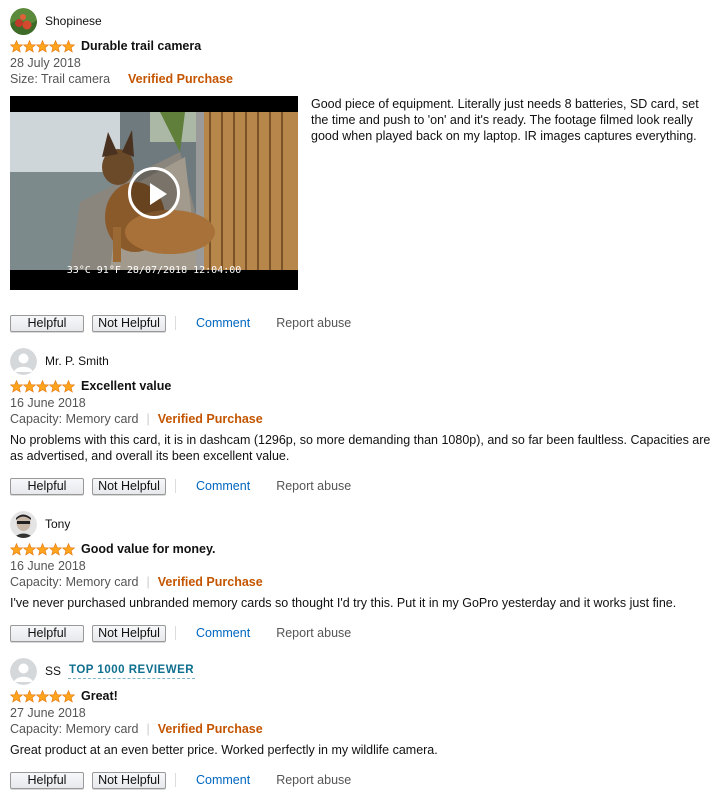  What do you see at coordinates (73, 21) in the screenshot?
I see `reviewer-name: Shopinese` at bounding box center [73, 21].